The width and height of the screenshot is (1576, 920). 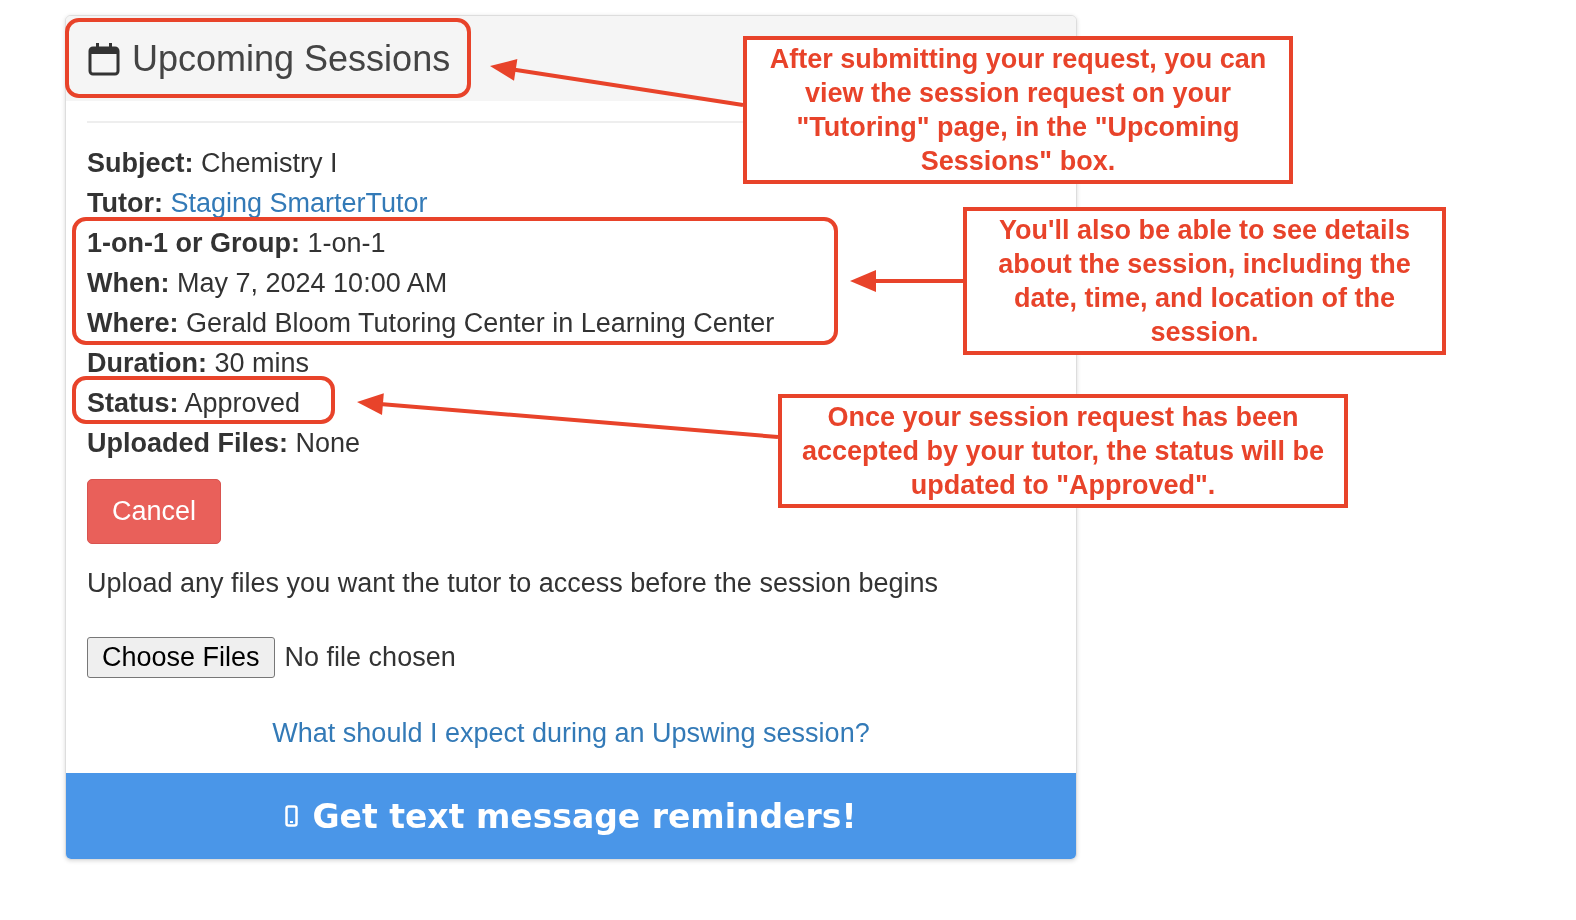 What do you see at coordinates (181, 657) in the screenshot?
I see `choose-files-button: Choose Files` at bounding box center [181, 657].